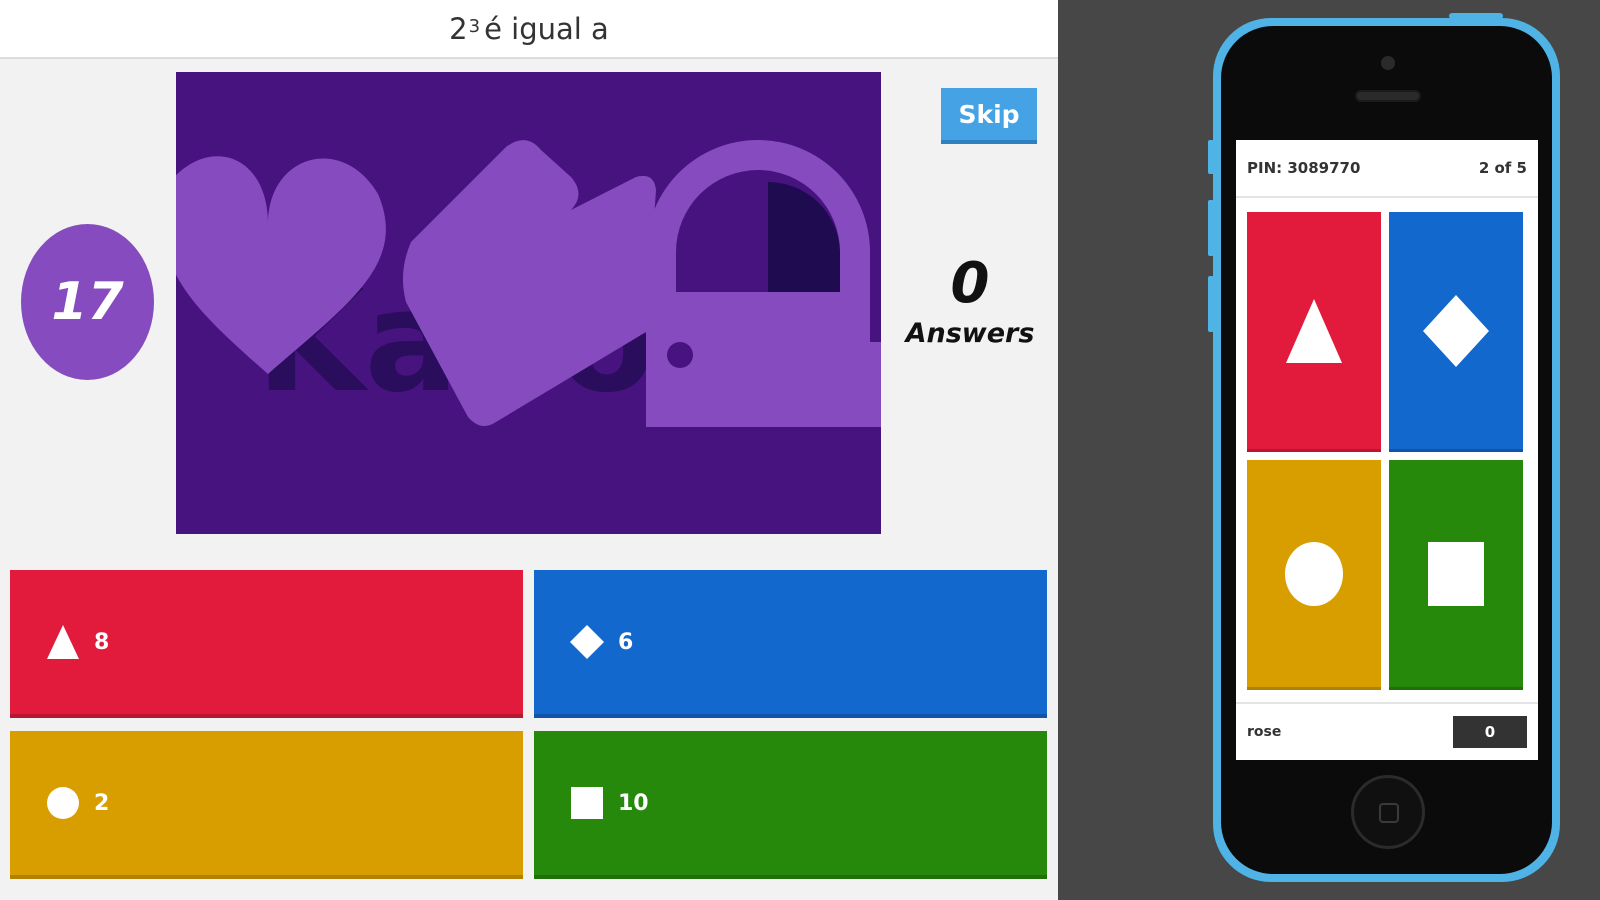 This screenshot has width=1600, height=900. I want to click on question-text: é igual a, so click(546, 28).